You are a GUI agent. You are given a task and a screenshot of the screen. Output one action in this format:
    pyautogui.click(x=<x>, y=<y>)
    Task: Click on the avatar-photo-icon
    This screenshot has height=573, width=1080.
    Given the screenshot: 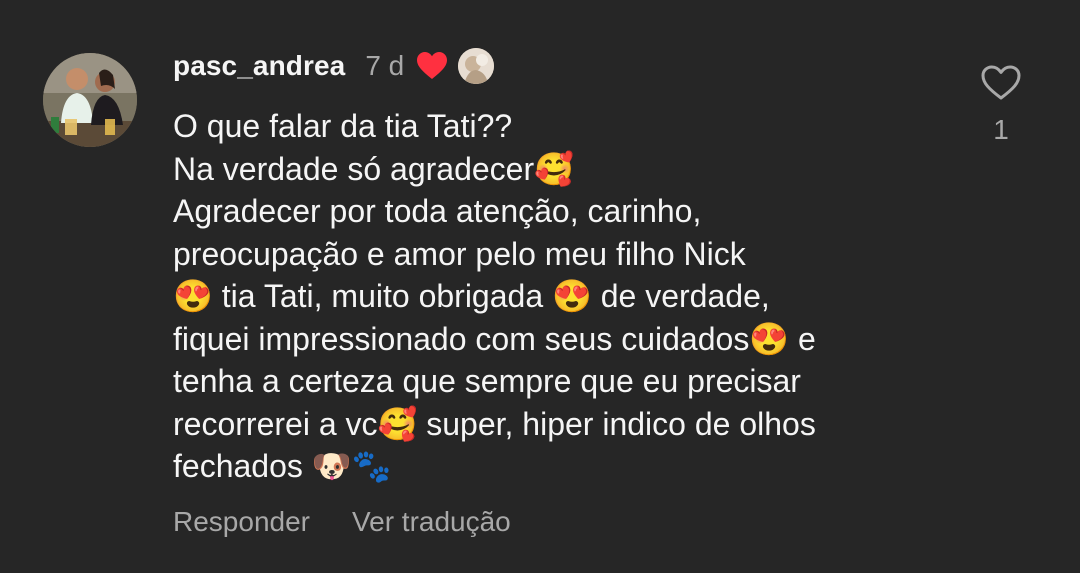 What is the action you would take?
    pyautogui.click(x=90, y=100)
    